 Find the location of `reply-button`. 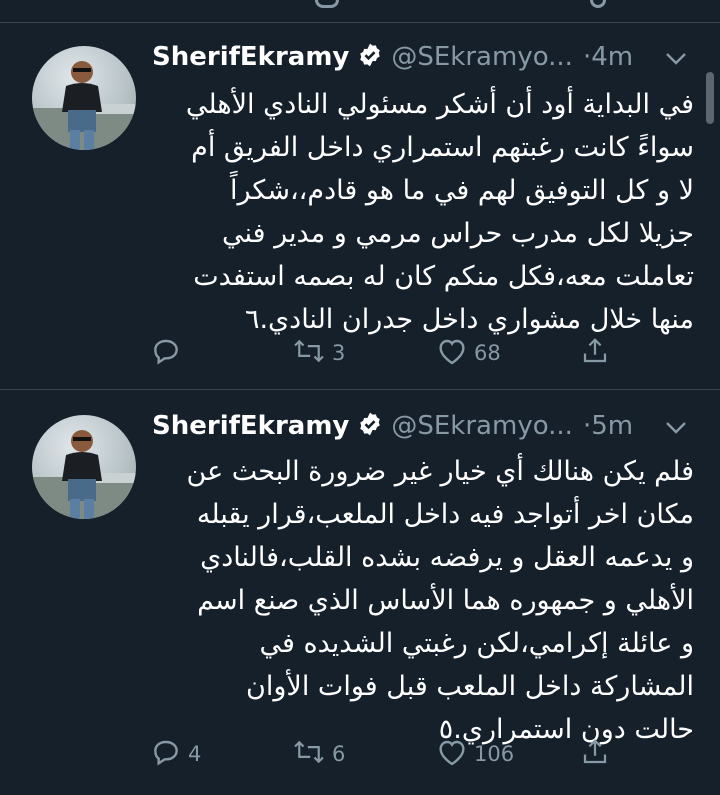

reply-button is located at coordinates (169, 353).